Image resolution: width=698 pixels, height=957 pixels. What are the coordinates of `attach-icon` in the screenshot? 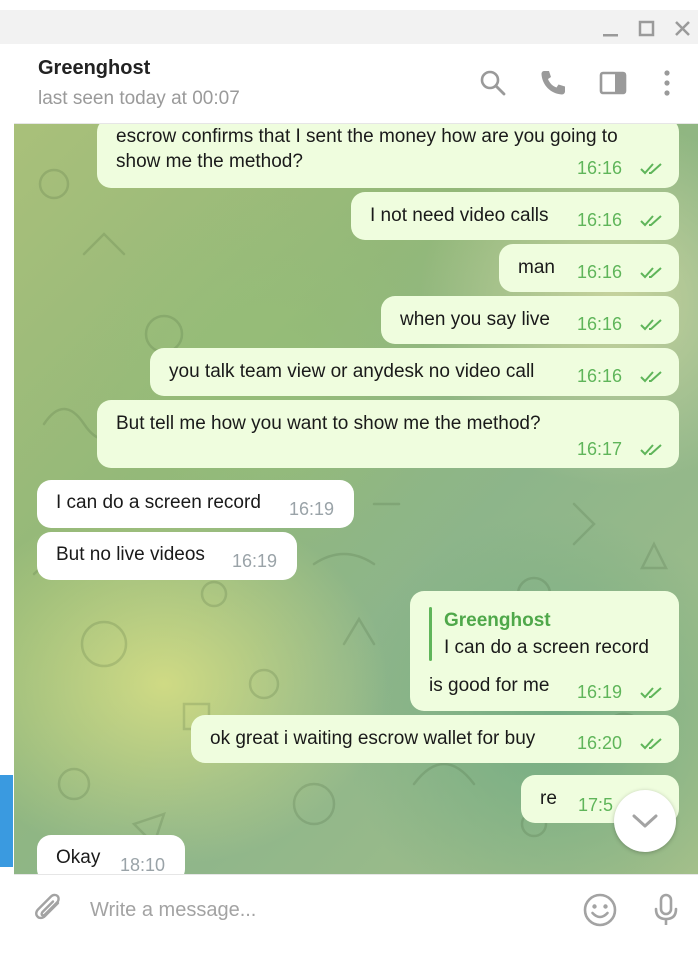 It's located at (50, 910).